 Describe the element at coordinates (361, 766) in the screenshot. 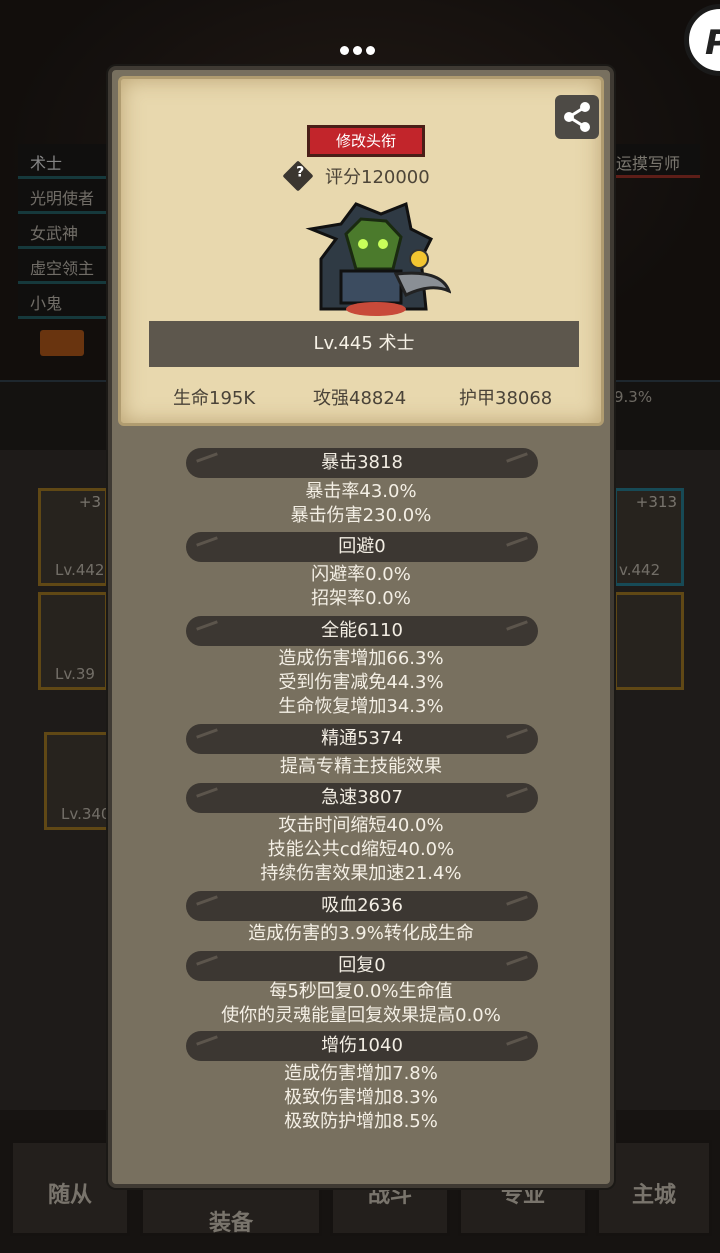

I see `stat-line: 提高专精主技能效果` at that location.